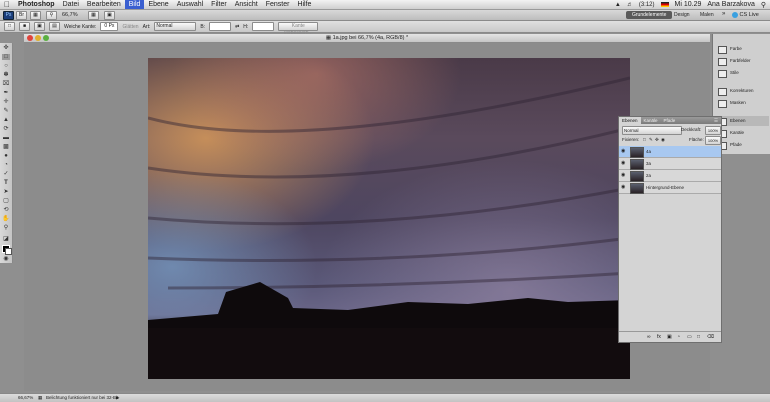  Describe the element at coordinates (651, 139) in the screenshot. I see `lock-pixels-icon: ✎` at that location.